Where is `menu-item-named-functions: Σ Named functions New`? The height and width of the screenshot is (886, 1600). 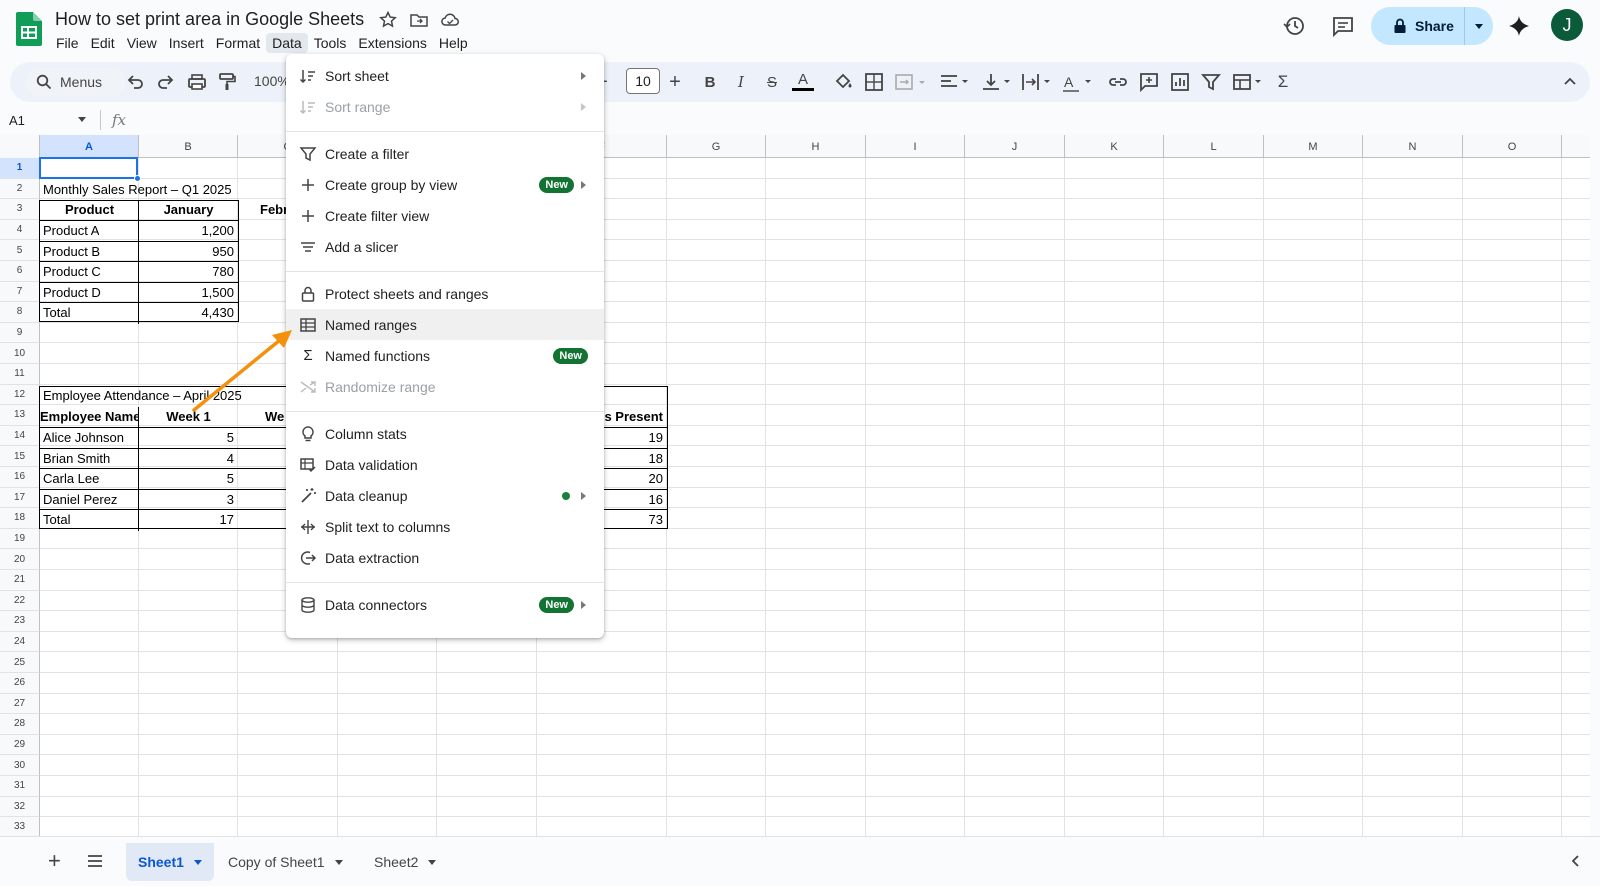
menu-item-named-functions: Σ Named functions New is located at coordinates (445, 355).